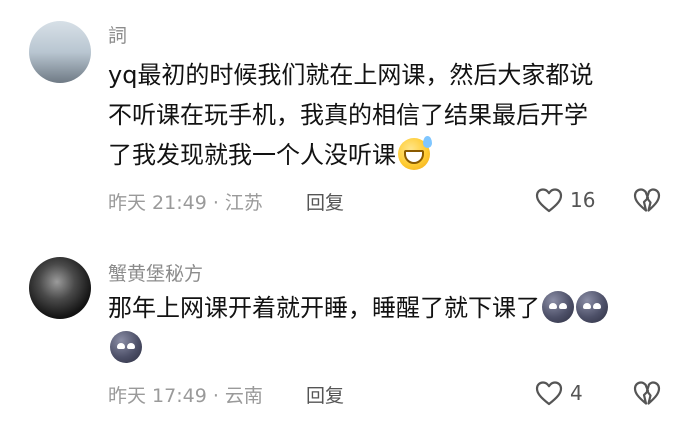  What do you see at coordinates (351, 75) in the screenshot?
I see `comment-line: yq最初的时候我们就在上网课，然后大家都说` at bounding box center [351, 75].